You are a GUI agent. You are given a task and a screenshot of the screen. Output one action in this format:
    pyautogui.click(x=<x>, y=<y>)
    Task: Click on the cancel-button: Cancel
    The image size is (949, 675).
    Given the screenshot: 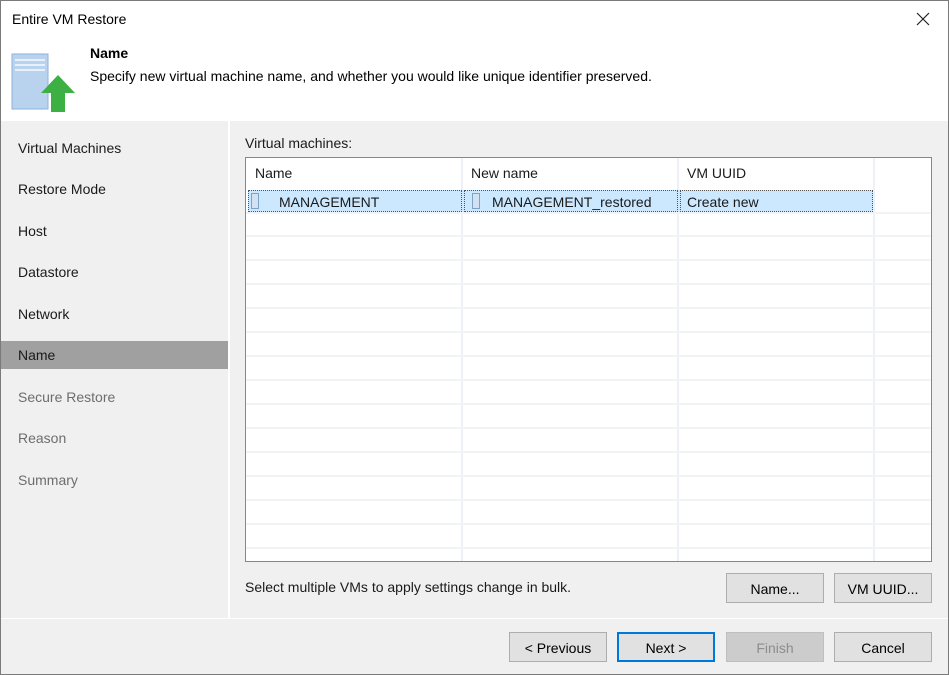 What is the action you would take?
    pyautogui.click(x=883, y=647)
    